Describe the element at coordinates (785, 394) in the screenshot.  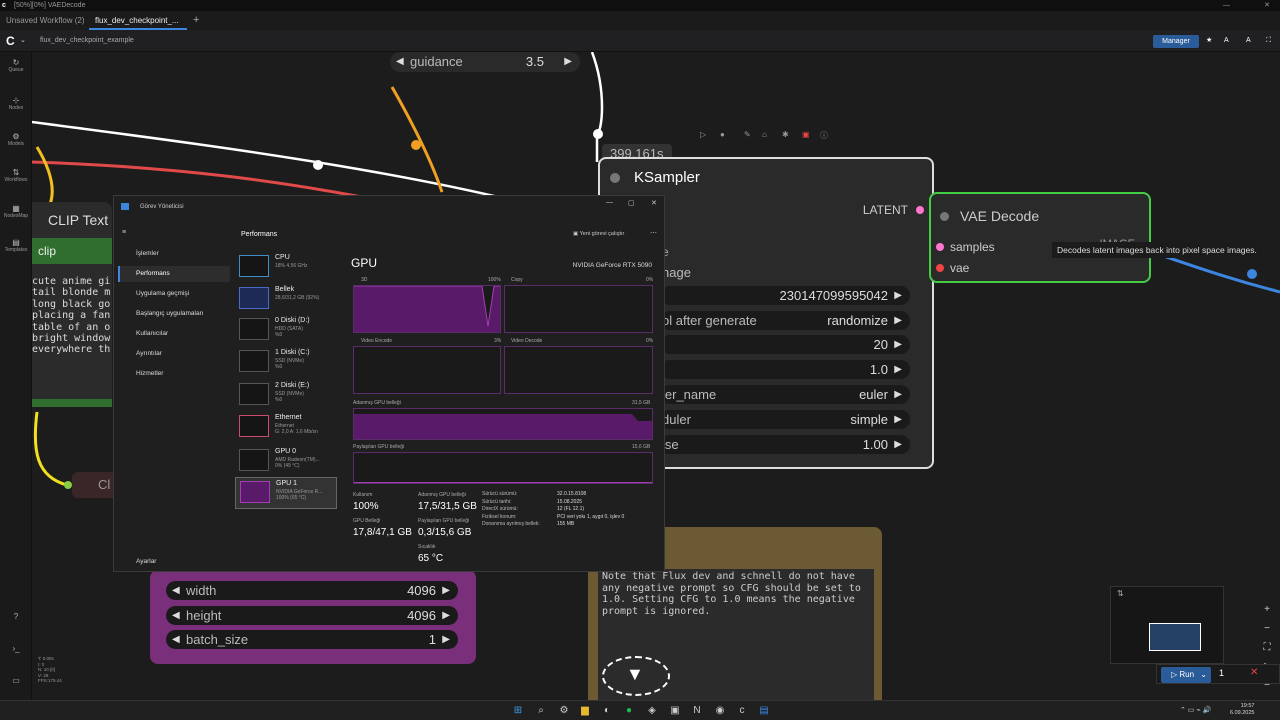
I see `sampler-widget: ler_name euler ▶` at that location.